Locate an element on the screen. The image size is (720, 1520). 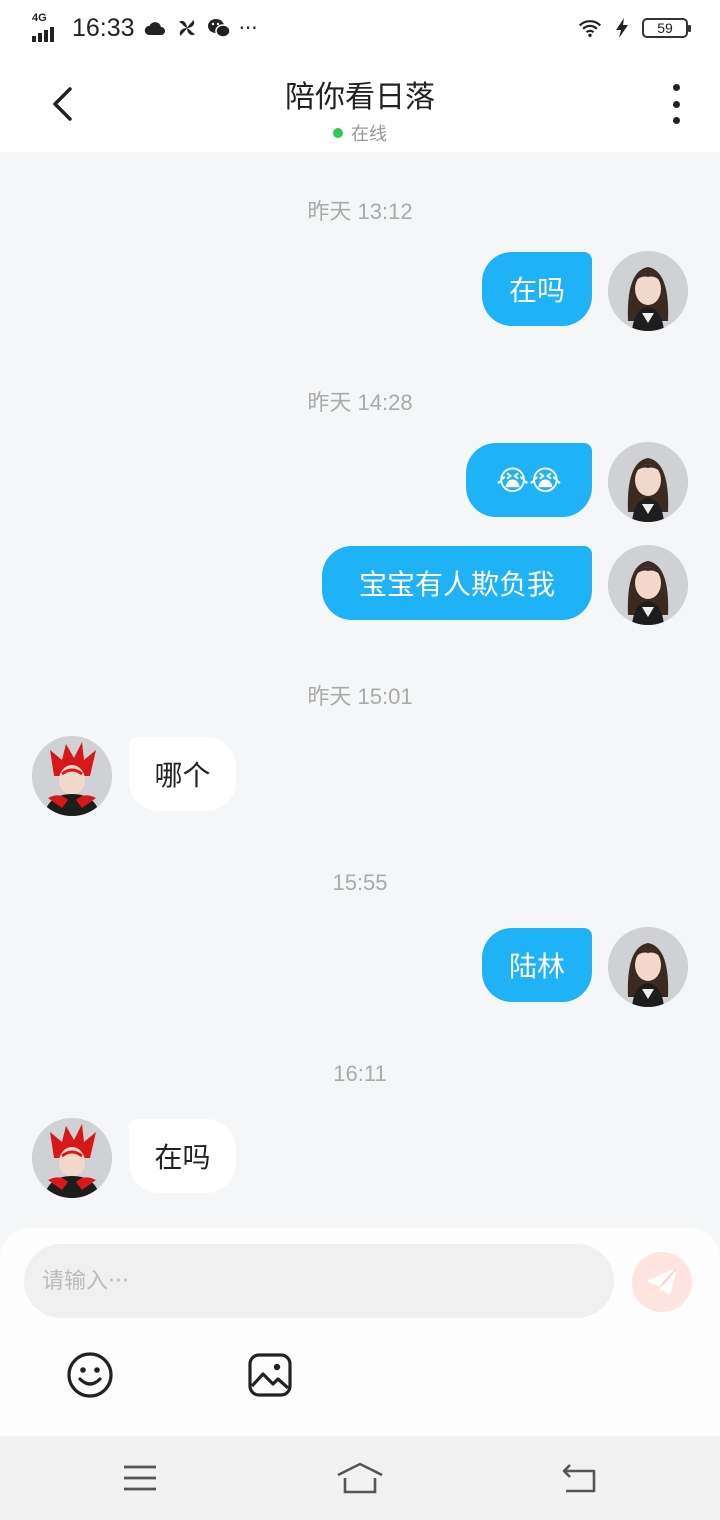
image-icon is located at coordinates (270, 1375).